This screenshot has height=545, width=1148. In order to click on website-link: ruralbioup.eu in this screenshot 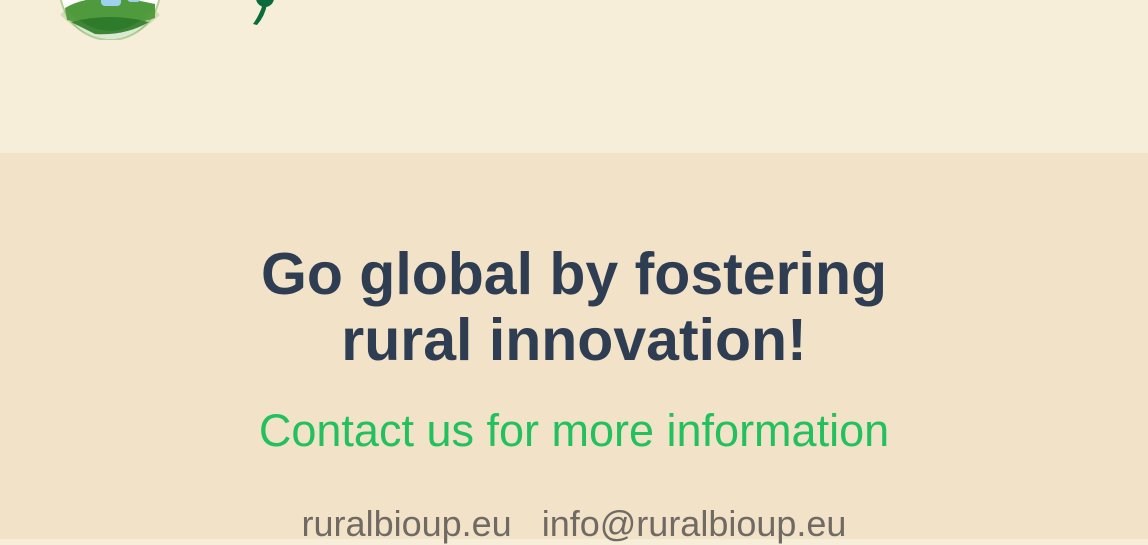, I will do `click(407, 523)`.